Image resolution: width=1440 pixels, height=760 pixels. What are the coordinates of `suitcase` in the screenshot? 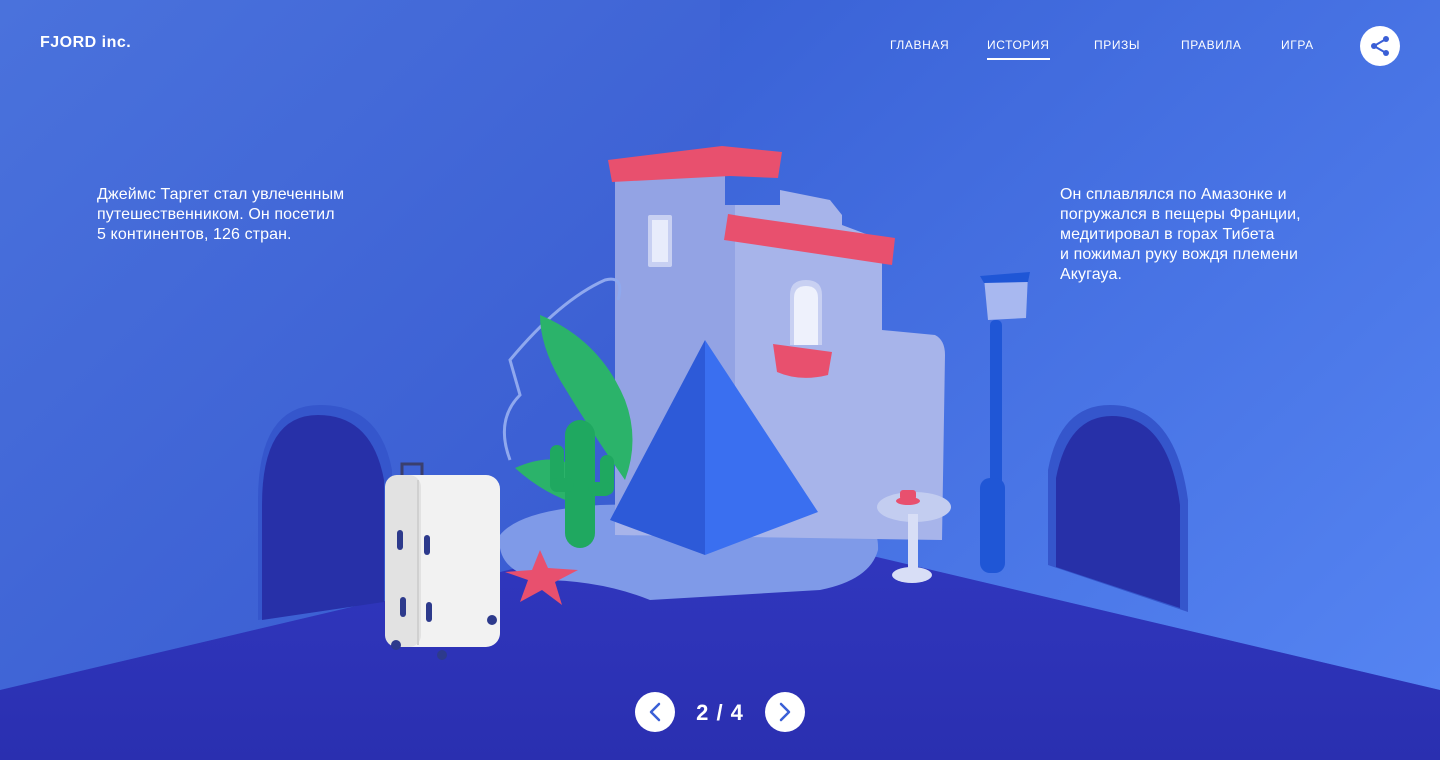 It's located at (442, 561).